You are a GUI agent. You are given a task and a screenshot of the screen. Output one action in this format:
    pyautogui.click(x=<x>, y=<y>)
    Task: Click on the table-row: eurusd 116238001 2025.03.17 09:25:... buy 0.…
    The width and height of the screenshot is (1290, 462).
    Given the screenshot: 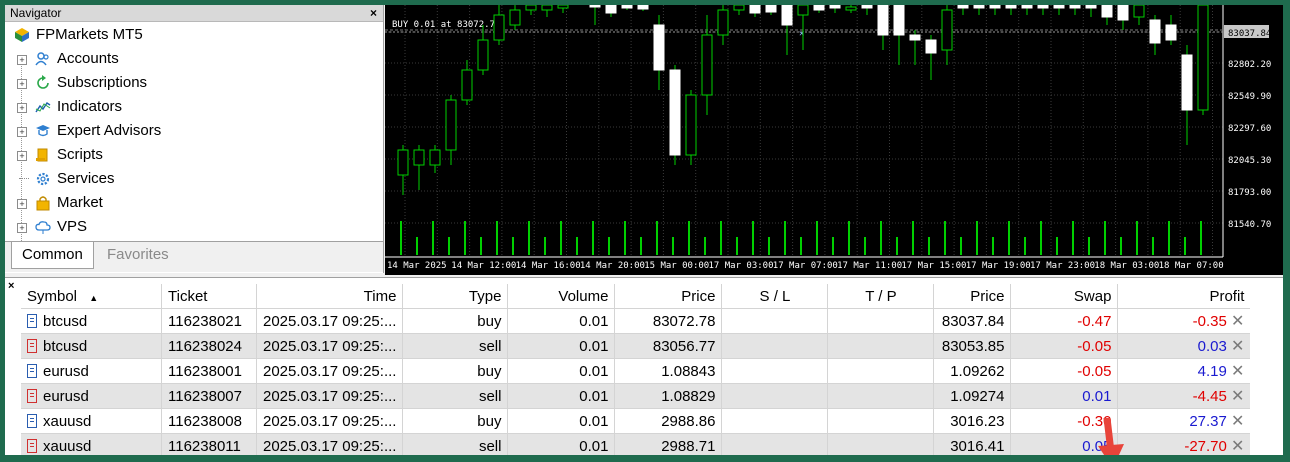 What is the action you would take?
    pyautogui.click(x=636, y=371)
    